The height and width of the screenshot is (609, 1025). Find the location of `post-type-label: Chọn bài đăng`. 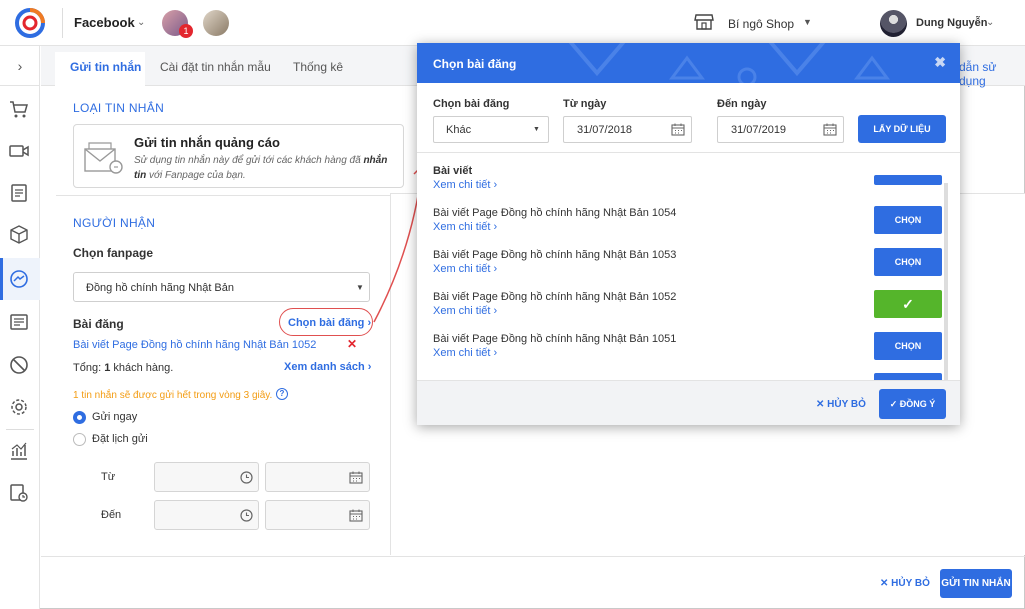

post-type-label: Chọn bài đăng is located at coordinates (471, 104).